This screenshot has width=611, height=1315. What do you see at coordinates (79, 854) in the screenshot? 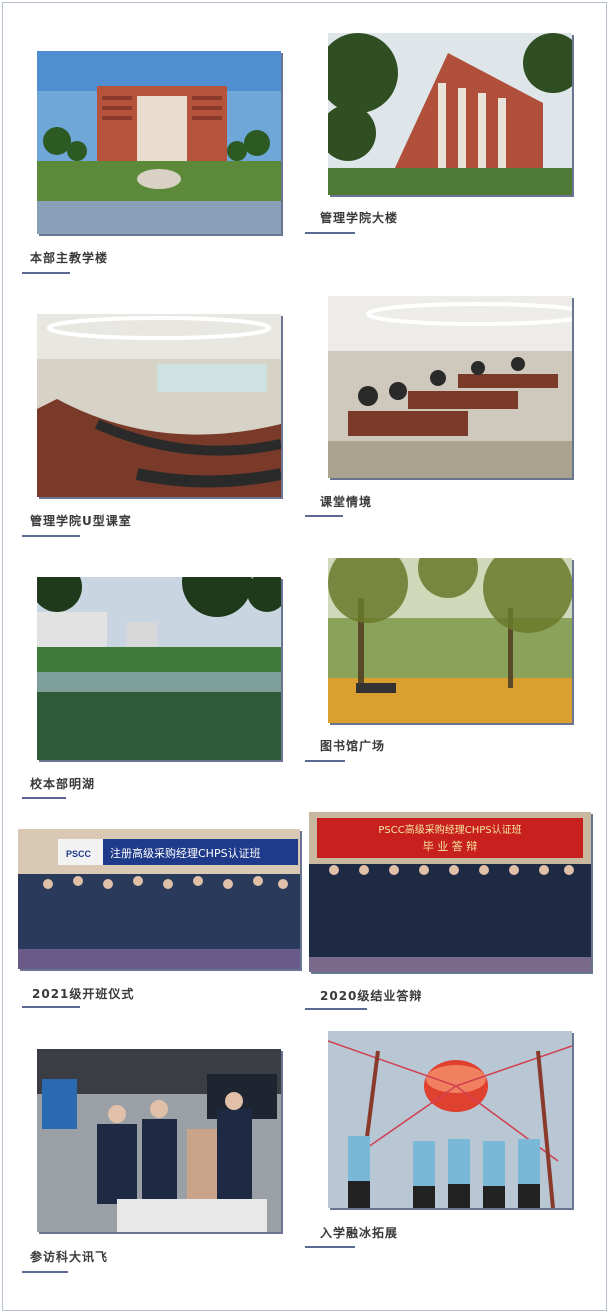
I see `banner-logo-text: PSCC` at bounding box center [79, 854].